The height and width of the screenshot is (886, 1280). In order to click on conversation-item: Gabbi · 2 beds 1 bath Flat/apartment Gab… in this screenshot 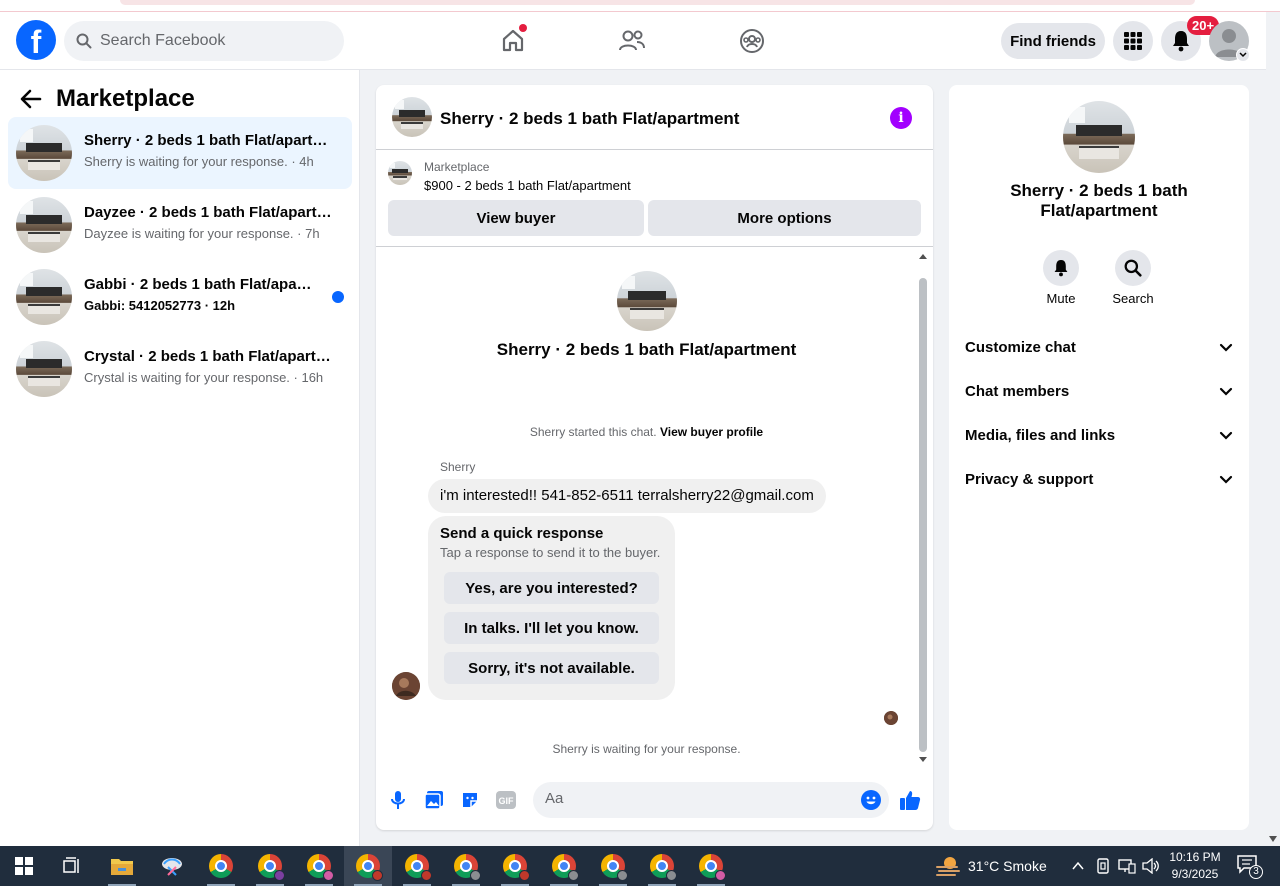, I will do `click(180, 297)`.